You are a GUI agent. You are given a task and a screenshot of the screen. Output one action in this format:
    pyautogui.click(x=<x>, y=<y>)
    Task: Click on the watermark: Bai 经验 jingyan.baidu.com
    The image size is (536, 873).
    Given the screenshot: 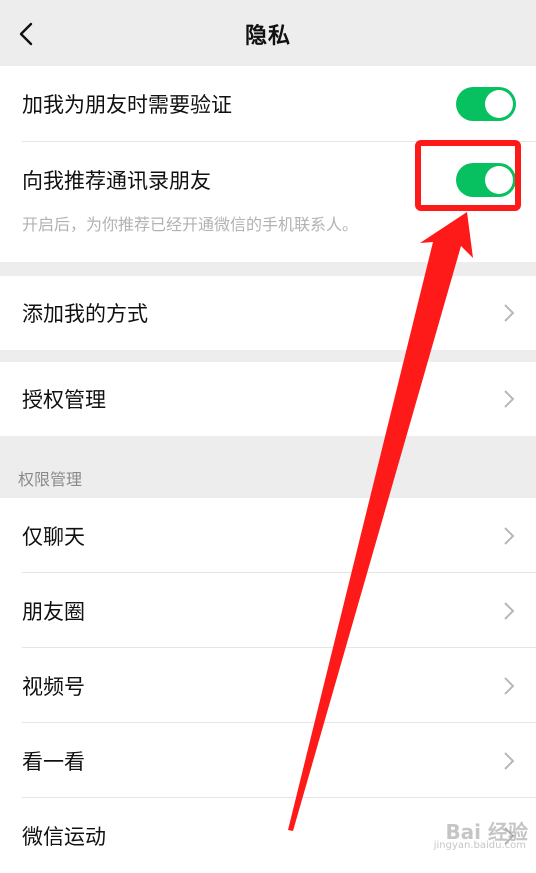 What is the action you would take?
    pyautogui.click(x=481, y=833)
    